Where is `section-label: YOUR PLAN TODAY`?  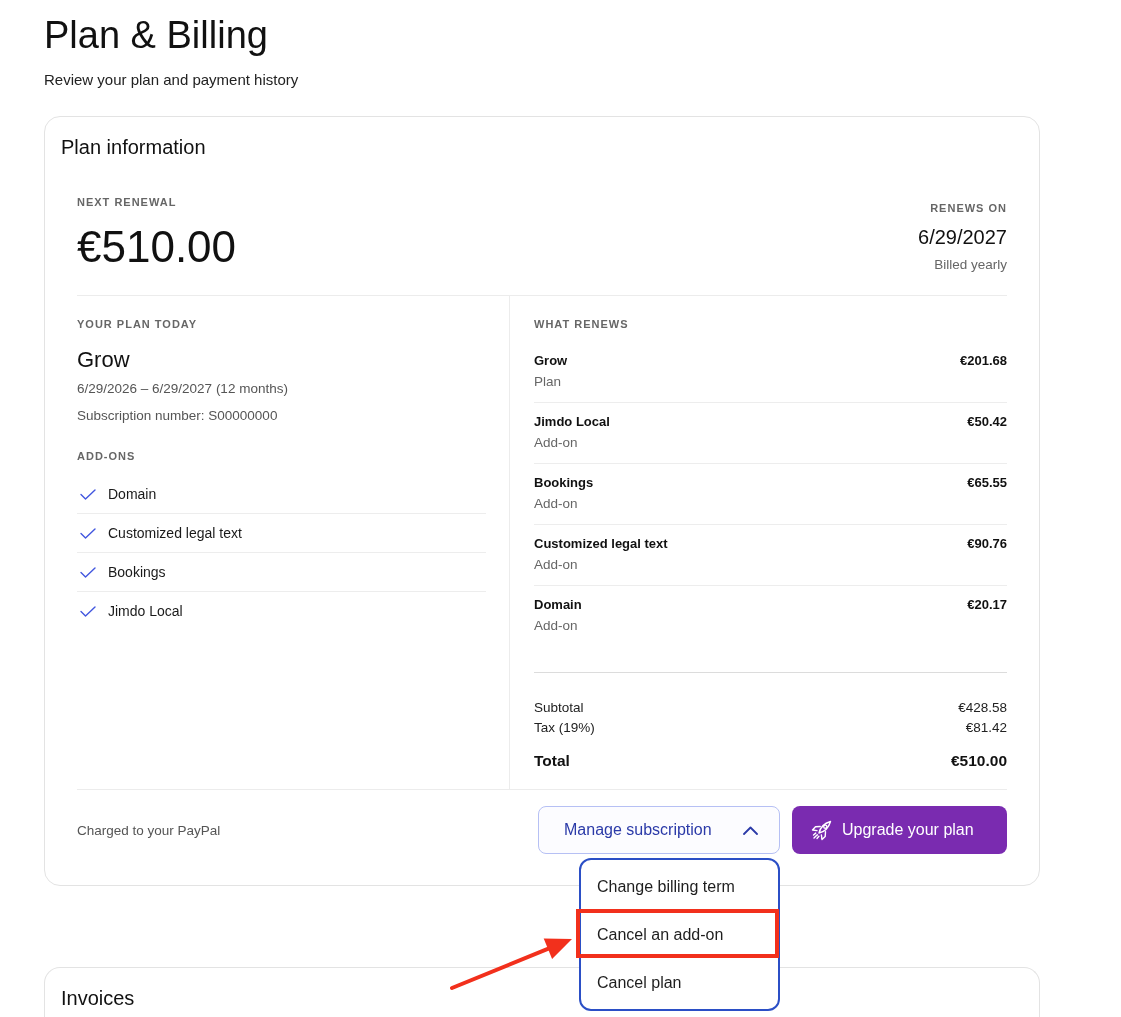 section-label: YOUR PLAN TODAY is located at coordinates (137, 324).